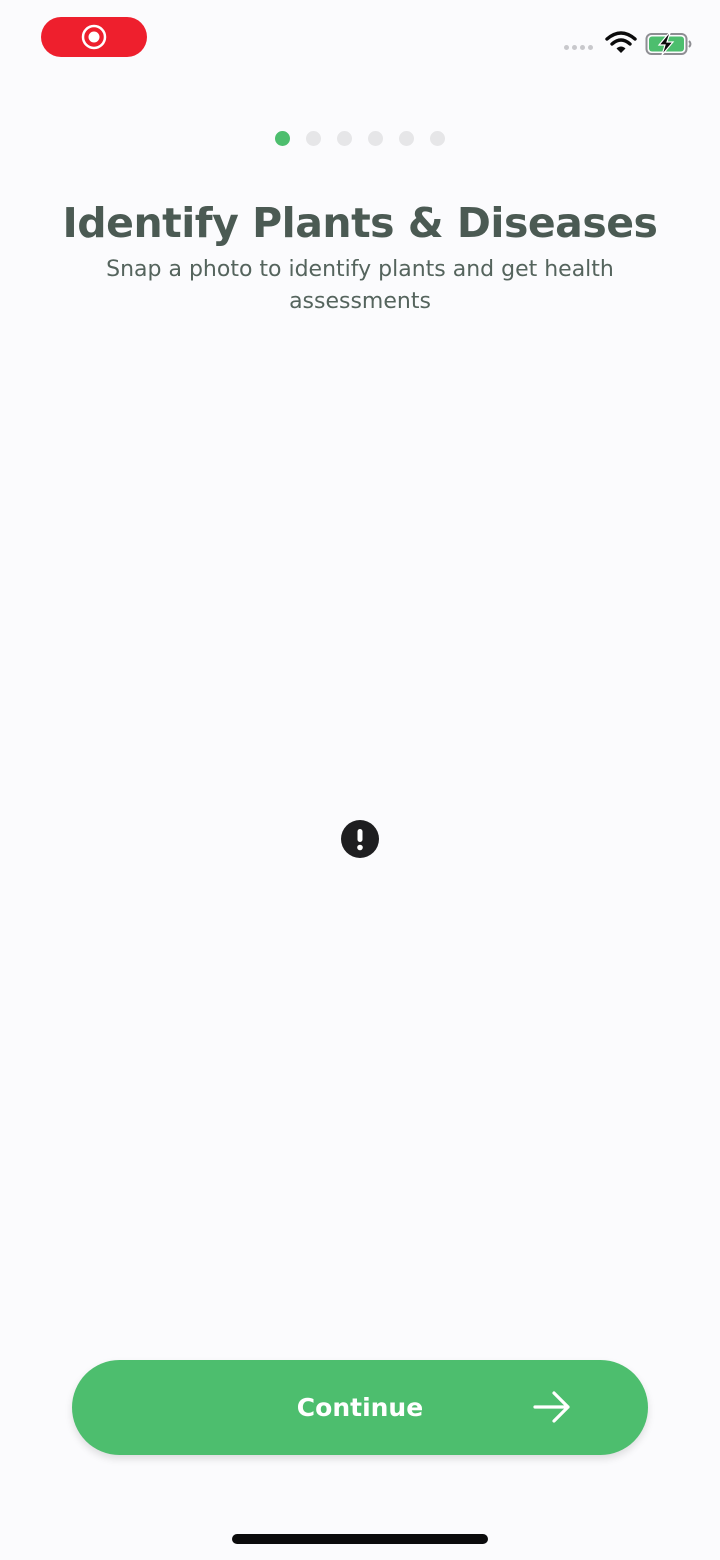  What do you see at coordinates (360, 138) in the screenshot?
I see `page-indicator` at bounding box center [360, 138].